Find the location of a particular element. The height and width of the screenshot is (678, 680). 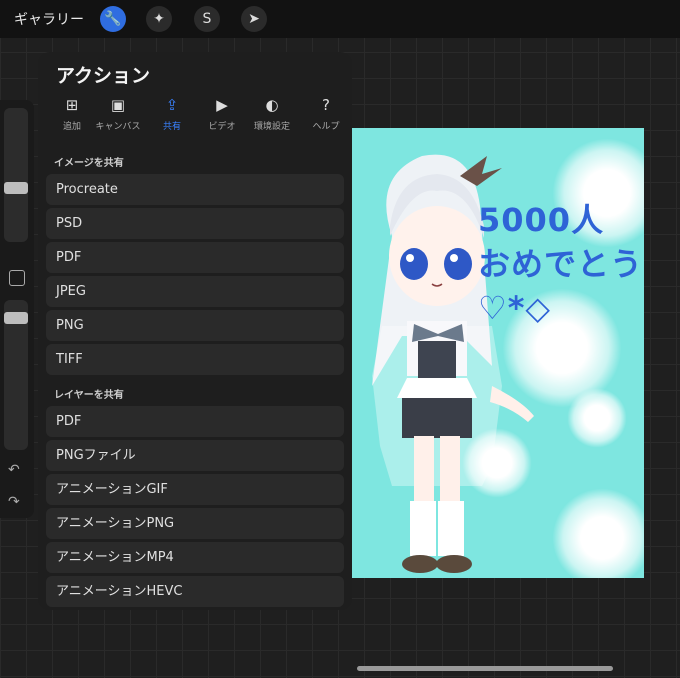

tab-label: 追加 is located at coordinates (71, 127).